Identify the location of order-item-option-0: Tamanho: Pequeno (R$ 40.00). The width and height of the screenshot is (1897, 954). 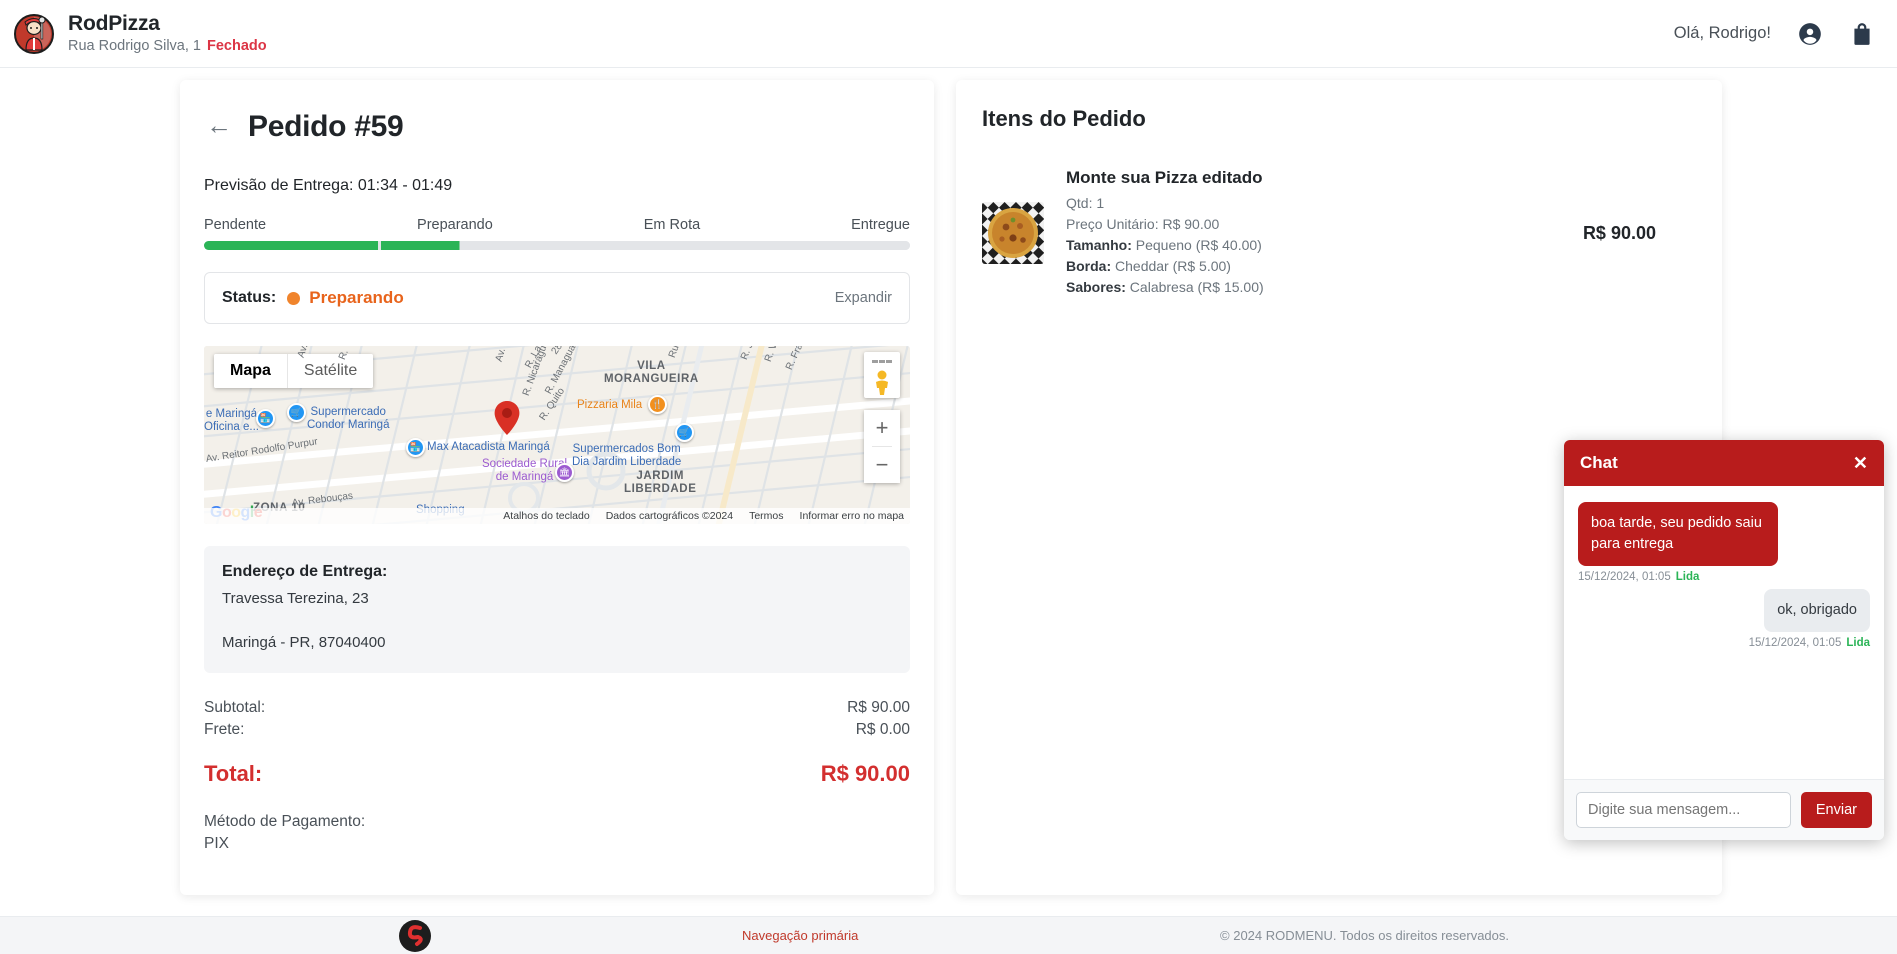
(1164, 245).